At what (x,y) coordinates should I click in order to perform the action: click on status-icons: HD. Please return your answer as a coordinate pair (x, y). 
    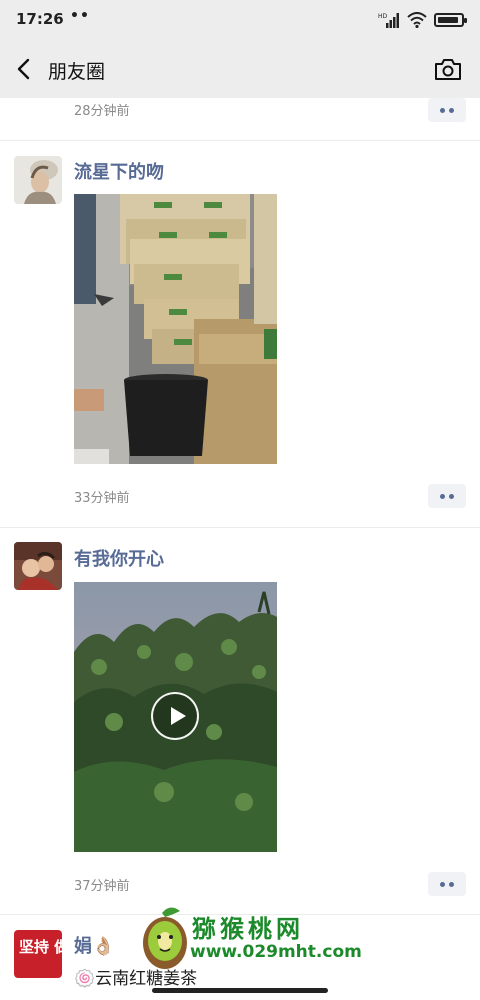
    Looking at the image, I should click on (422, 20).